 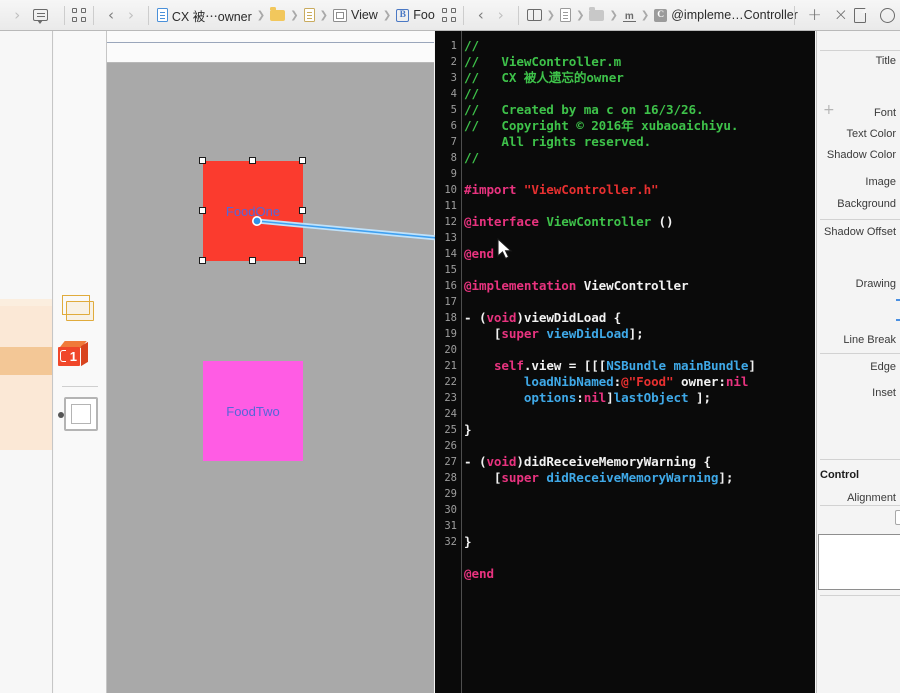 I want to click on c-symbol-icon: C, so click(x=661, y=15).